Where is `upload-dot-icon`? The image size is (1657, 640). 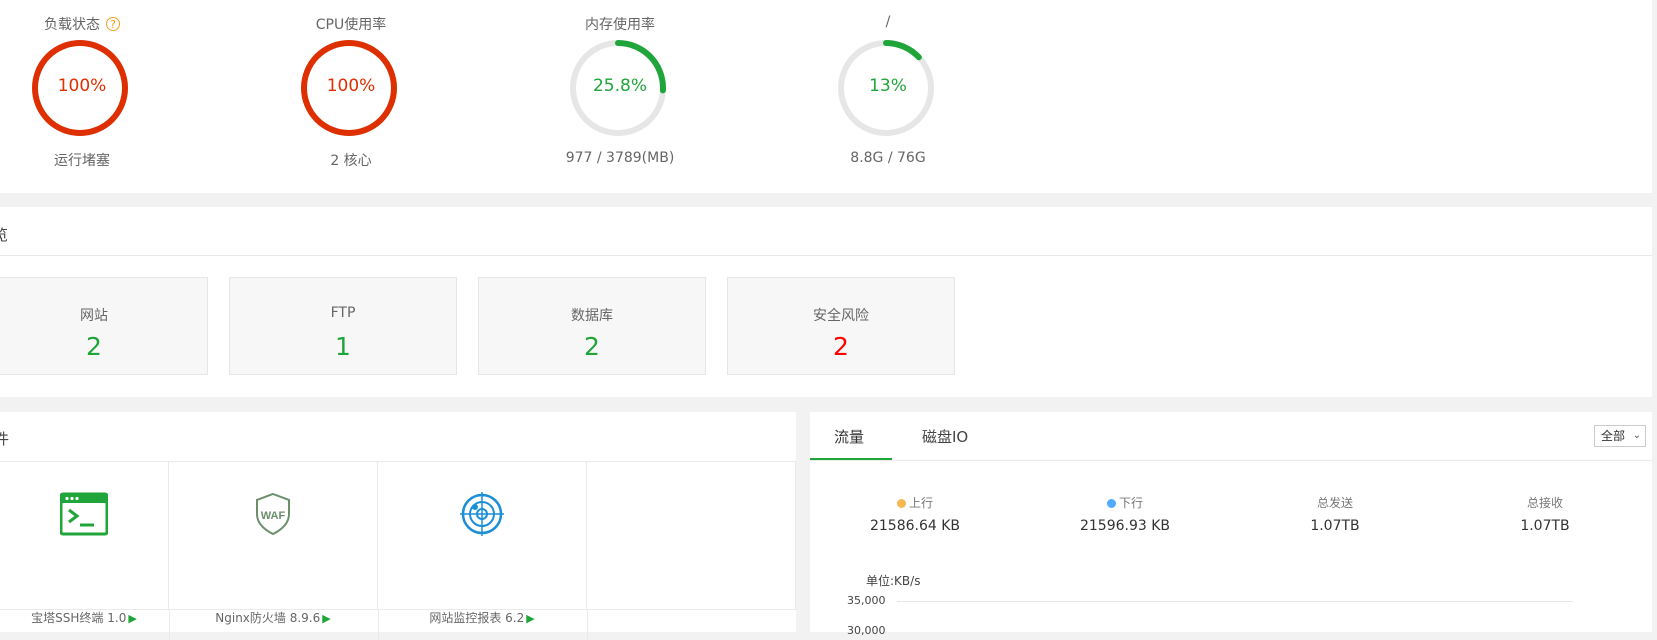 upload-dot-icon is located at coordinates (901, 503).